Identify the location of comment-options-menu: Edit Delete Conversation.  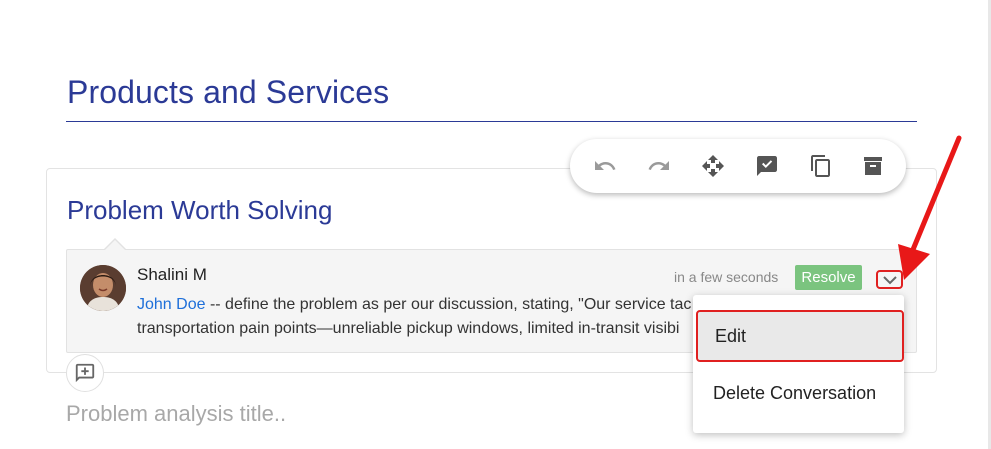
(798, 364).